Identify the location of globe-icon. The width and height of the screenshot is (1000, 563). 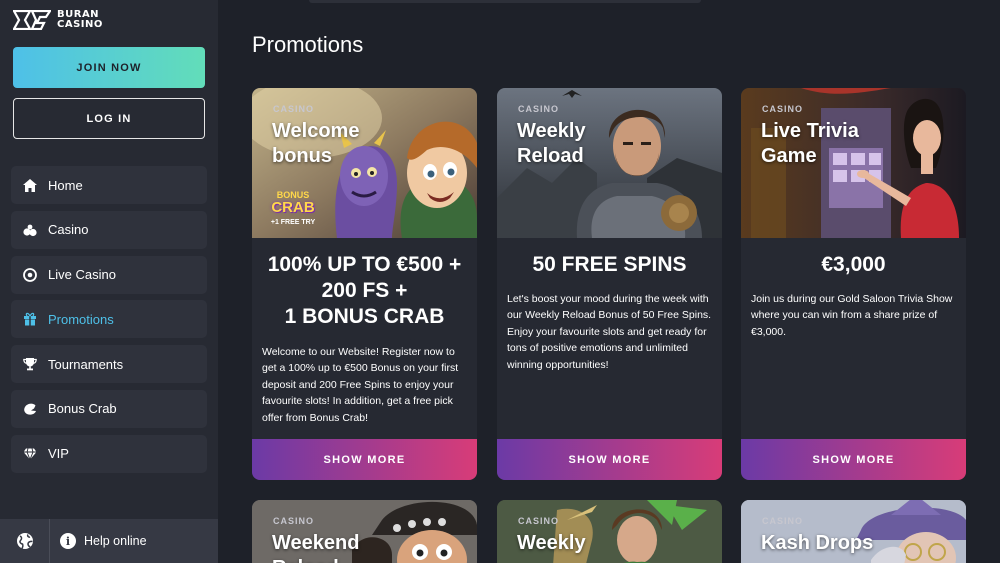
(24, 541).